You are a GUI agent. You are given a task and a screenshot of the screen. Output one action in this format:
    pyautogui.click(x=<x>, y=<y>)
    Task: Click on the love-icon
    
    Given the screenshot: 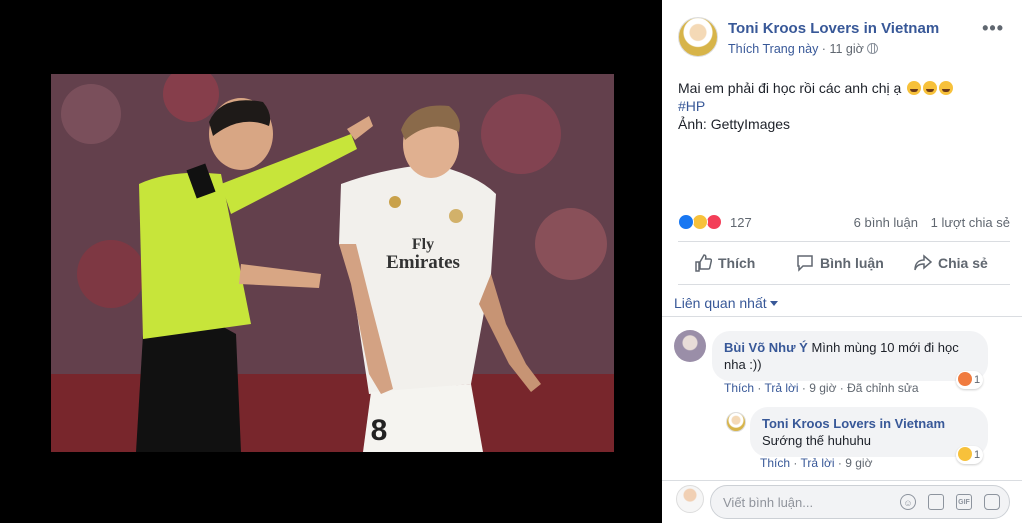 What is the action you would take?
    pyautogui.click(x=714, y=222)
    